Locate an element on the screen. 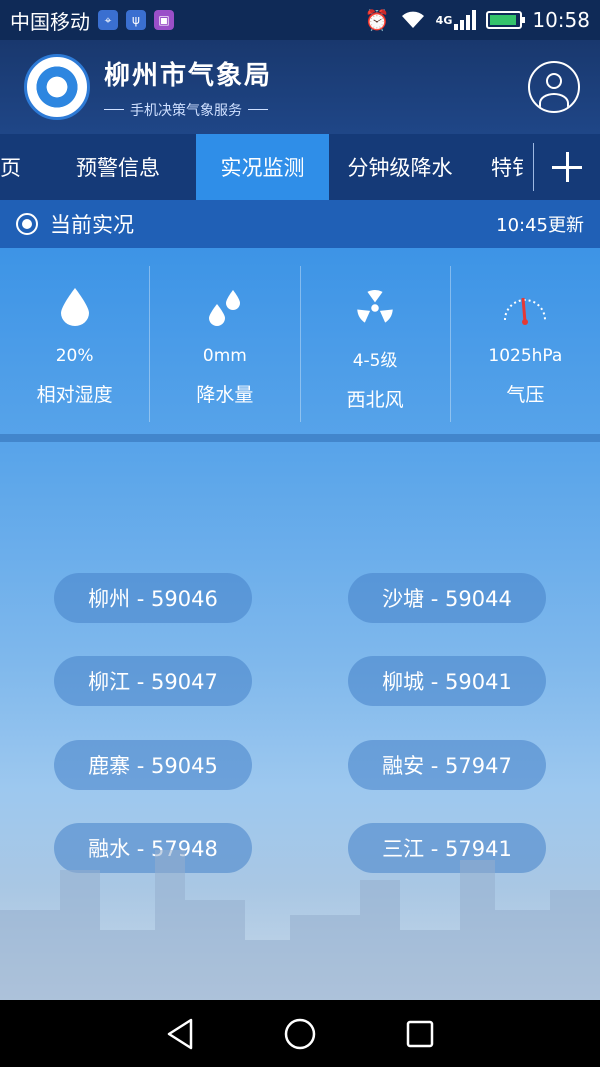 The image size is (600, 1067). droplet-icon is located at coordinates (74, 296).